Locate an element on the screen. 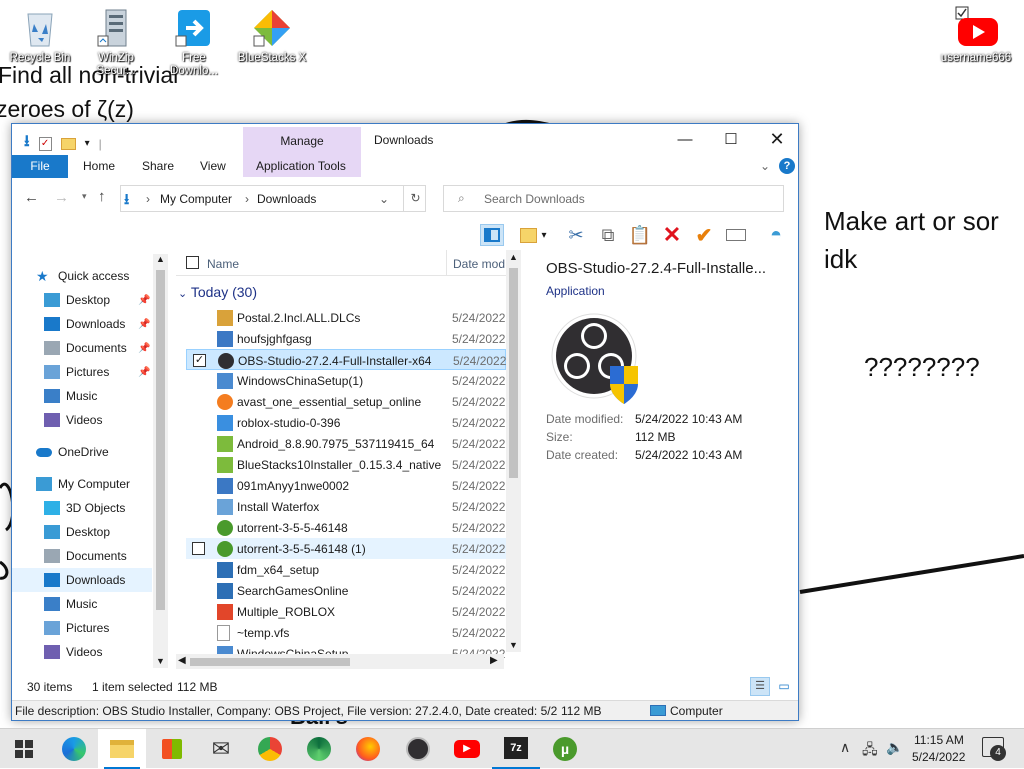  taskbar-chrome is located at coordinates (270, 749).